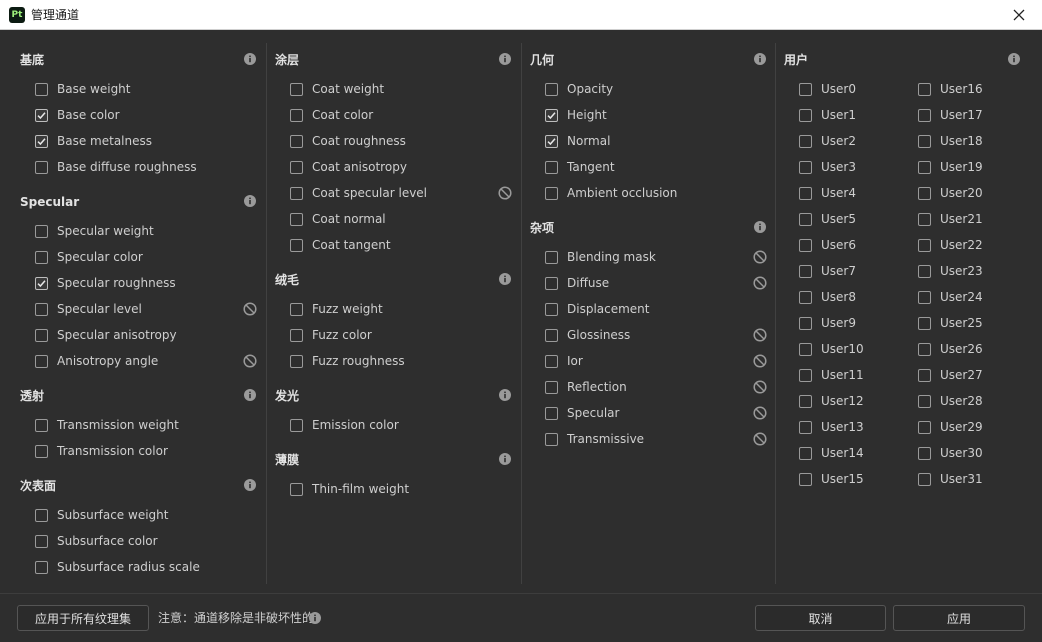  What do you see at coordinates (348, 167) in the screenshot?
I see `channel-checkbox-coat-anisotropy: Coat anisotropy` at bounding box center [348, 167].